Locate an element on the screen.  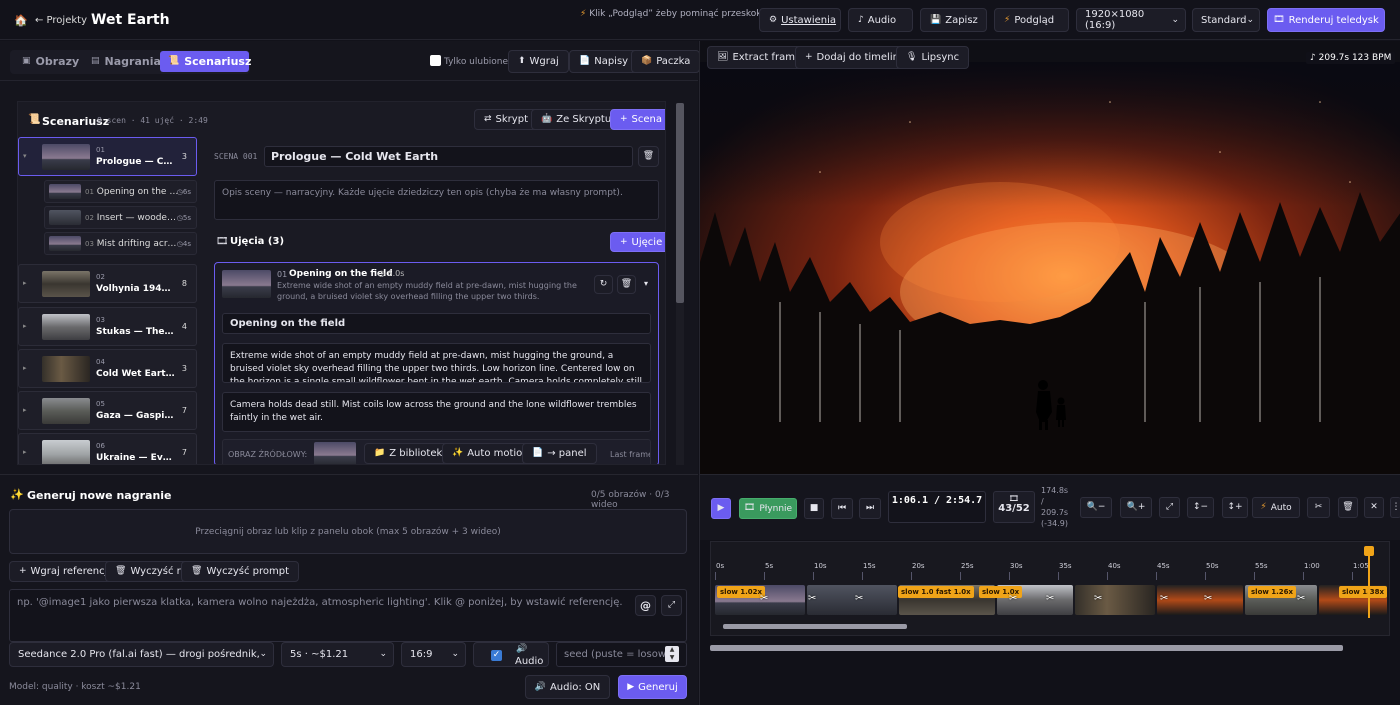
house-icon: 🏠 is located at coordinates (21, 20).